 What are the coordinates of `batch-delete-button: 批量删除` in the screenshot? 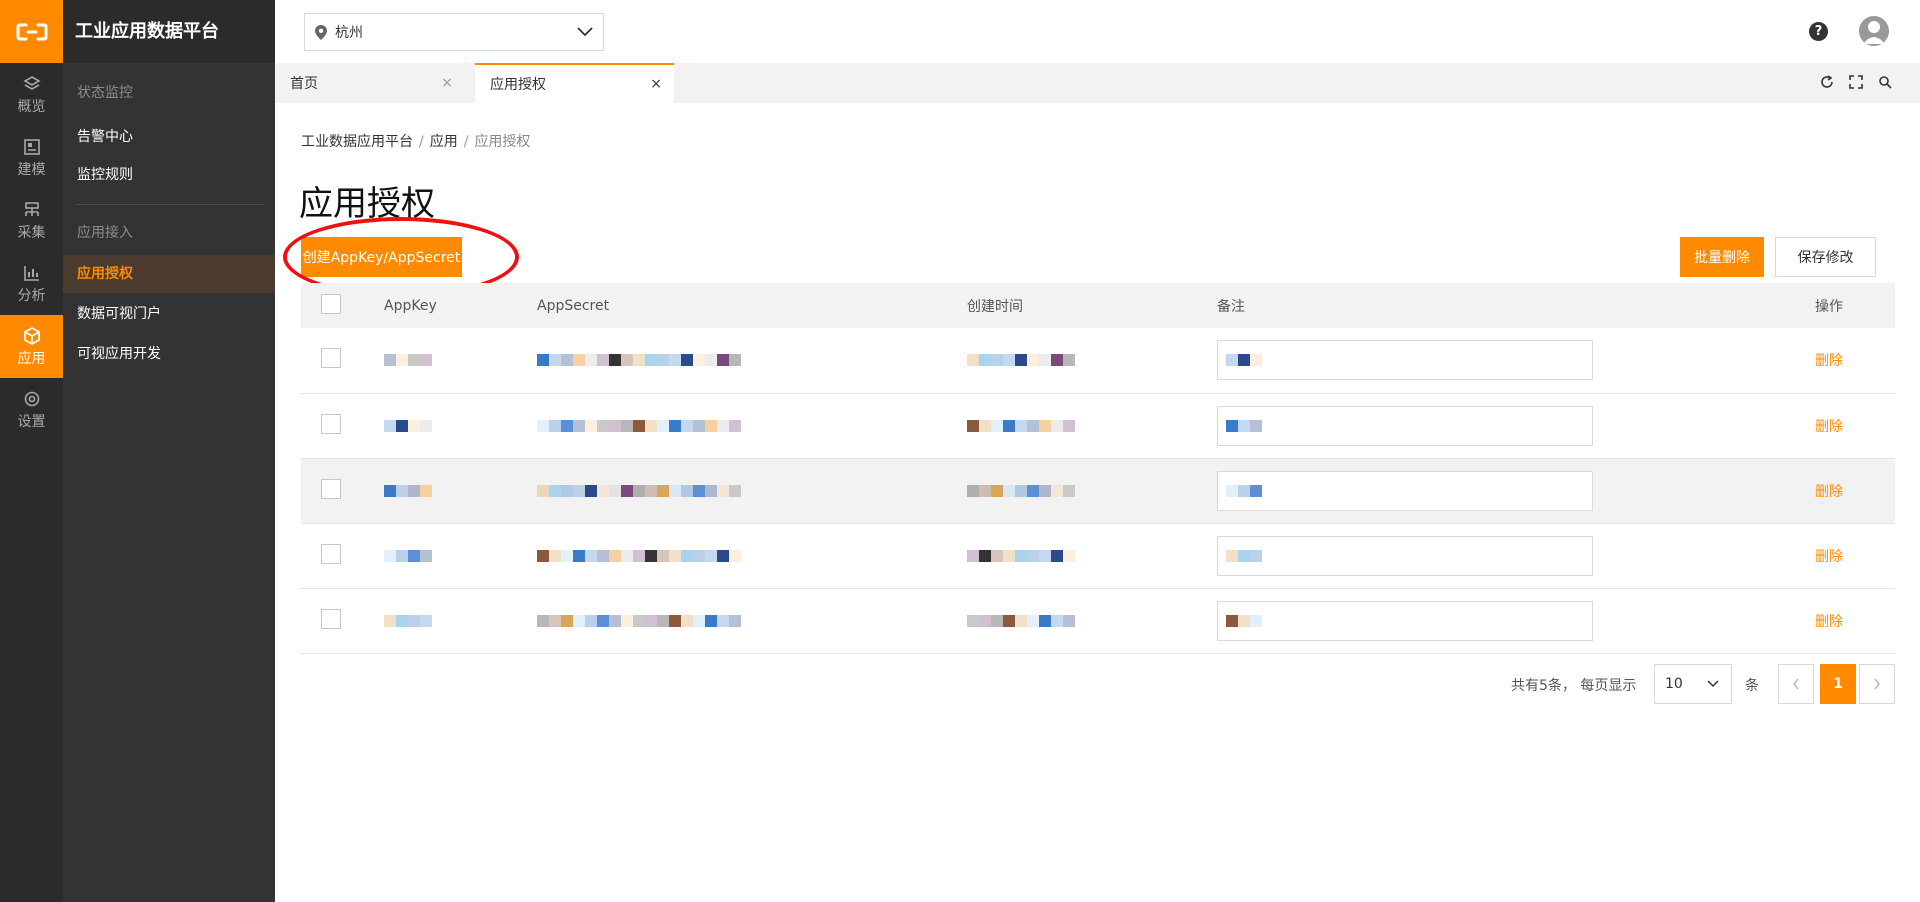 It's located at (1722, 257).